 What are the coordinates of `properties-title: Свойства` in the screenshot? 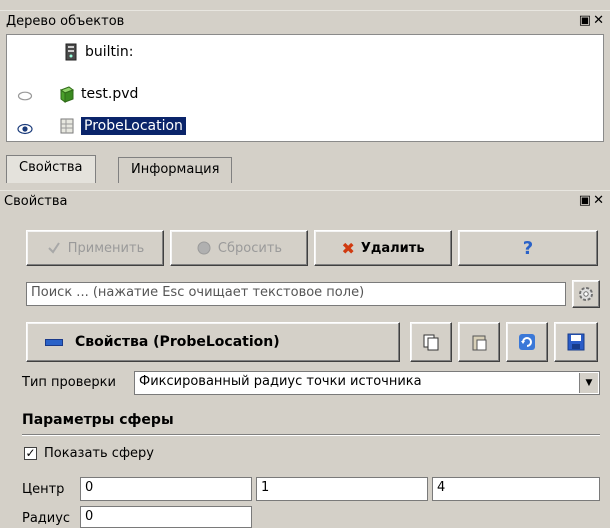 It's located at (36, 201).